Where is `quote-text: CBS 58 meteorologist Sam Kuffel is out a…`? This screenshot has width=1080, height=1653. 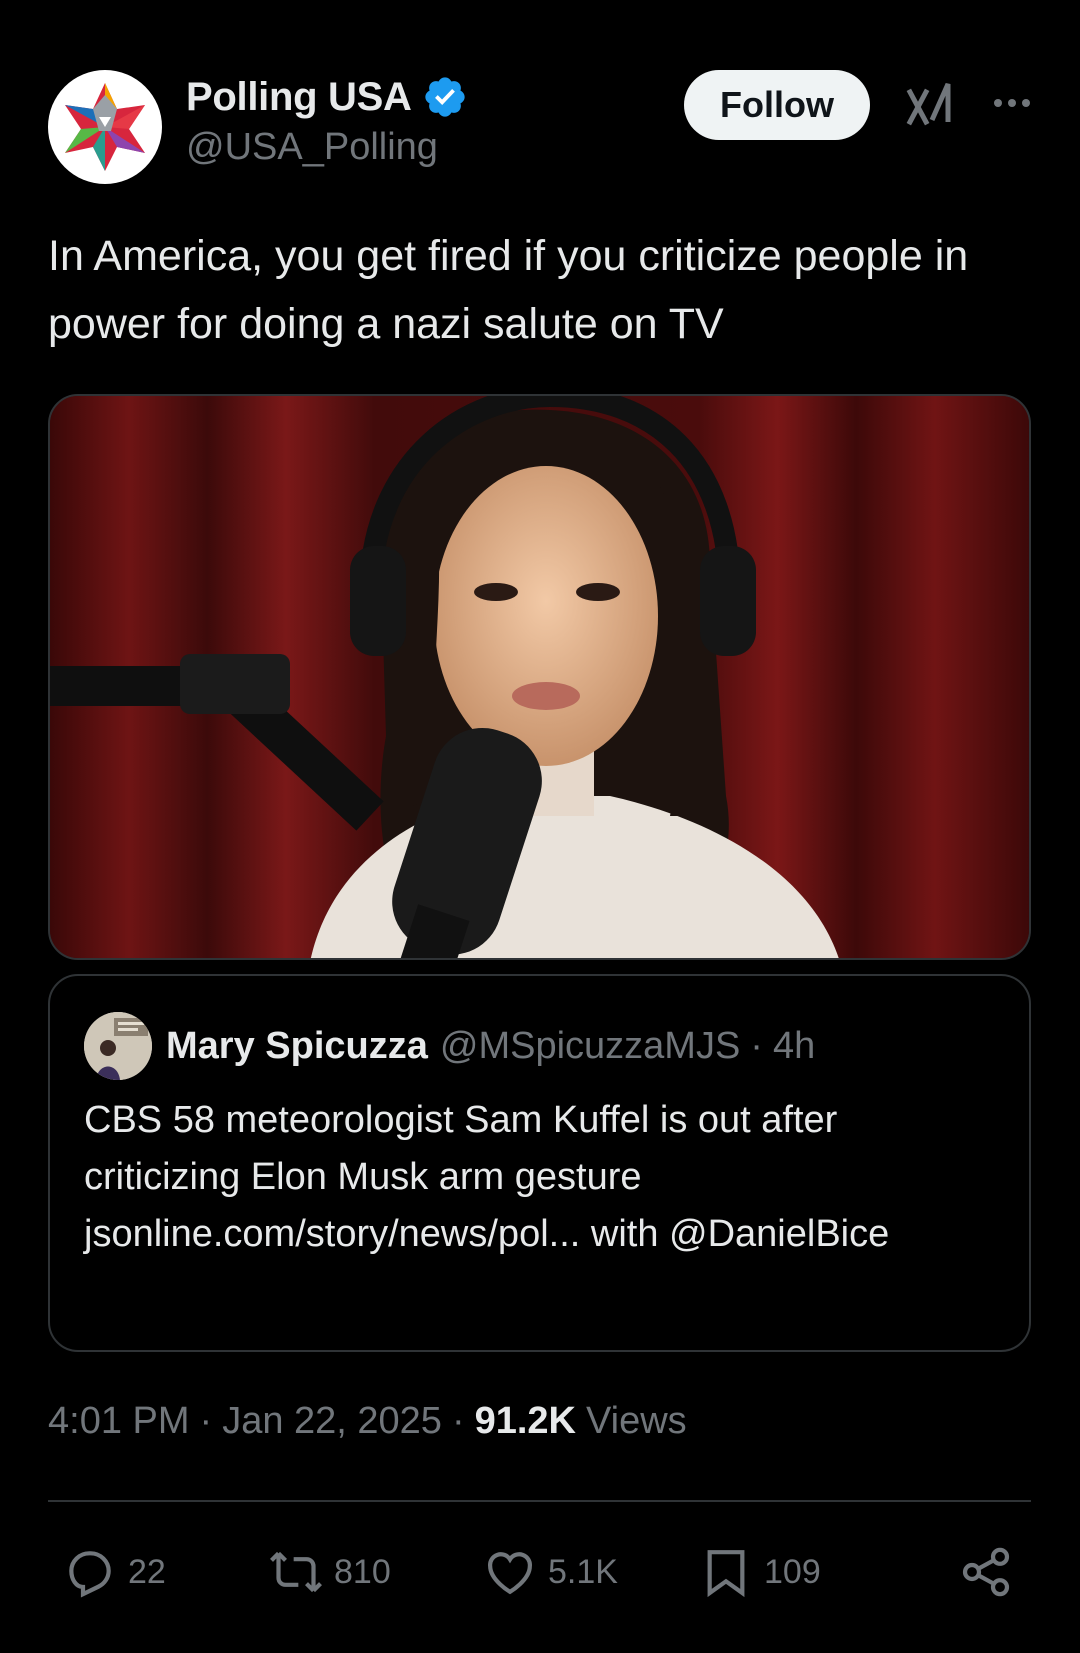 quote-text: CBS 58 meteorologist Sam Kuffel is out a… is located at coordinates (487, 1177).